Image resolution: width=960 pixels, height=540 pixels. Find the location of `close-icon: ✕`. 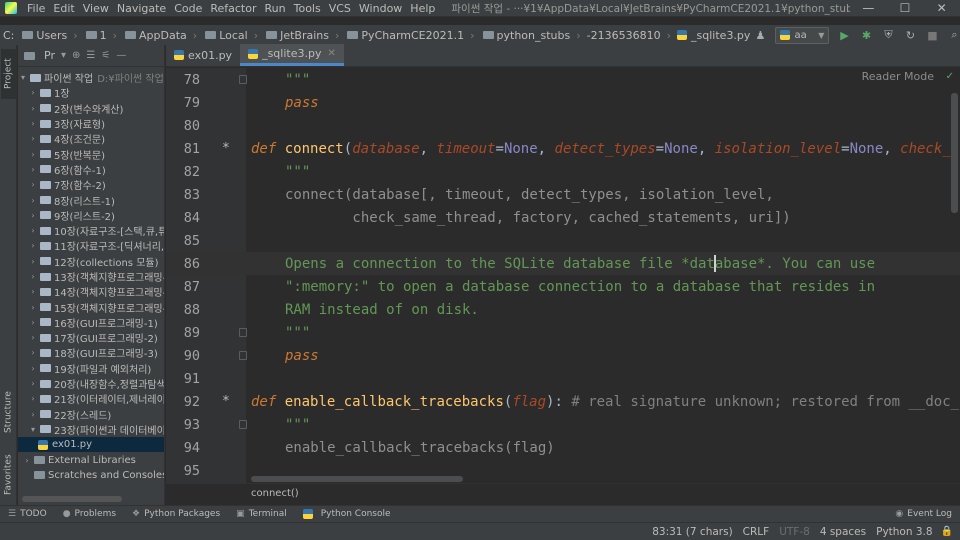

close-icon: ✕ is located at coordinates (942, 8).